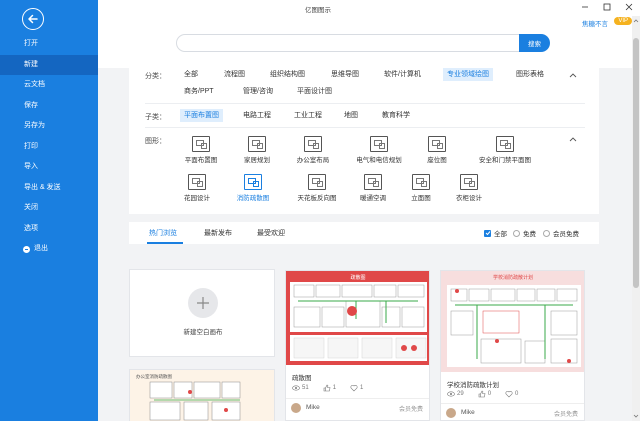  I want to click on shape-label: 平面布置图, so click(201, 160).